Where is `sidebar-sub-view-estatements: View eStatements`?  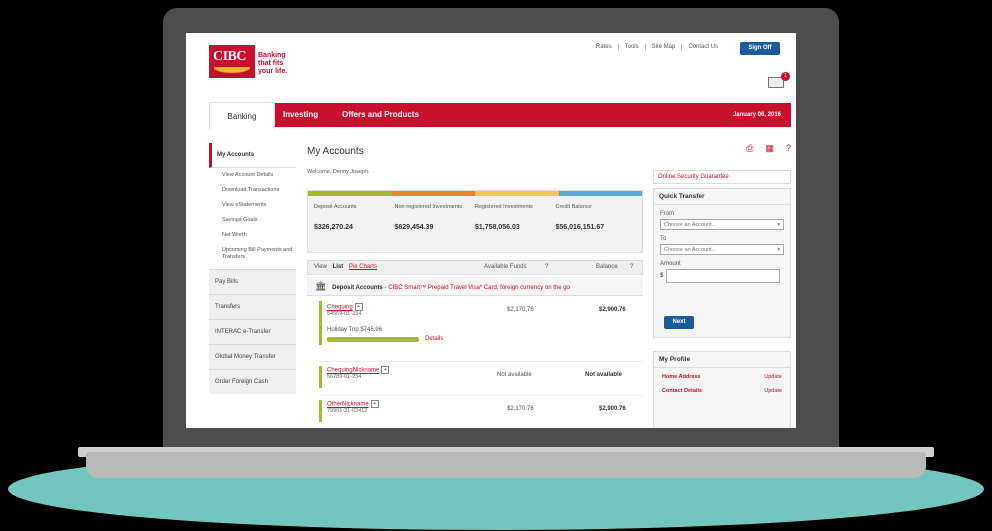 sidebar-sub-view-estatements: View eStatements is located at coordinates (252, 205).